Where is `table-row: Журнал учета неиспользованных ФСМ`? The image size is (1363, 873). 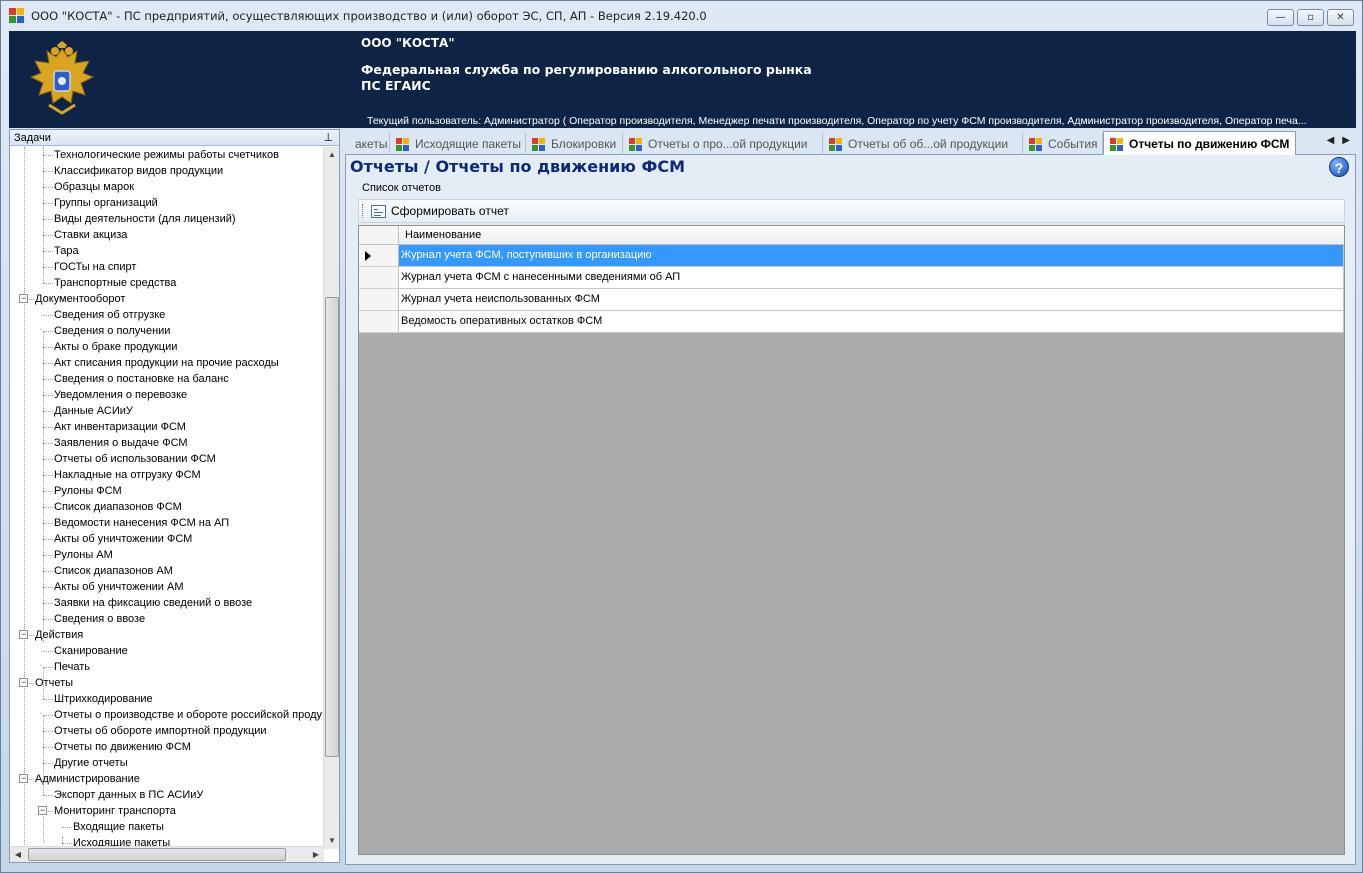
table-row: Журнал учета неиспользованных ФСМ is located at coordinates (851, 300).